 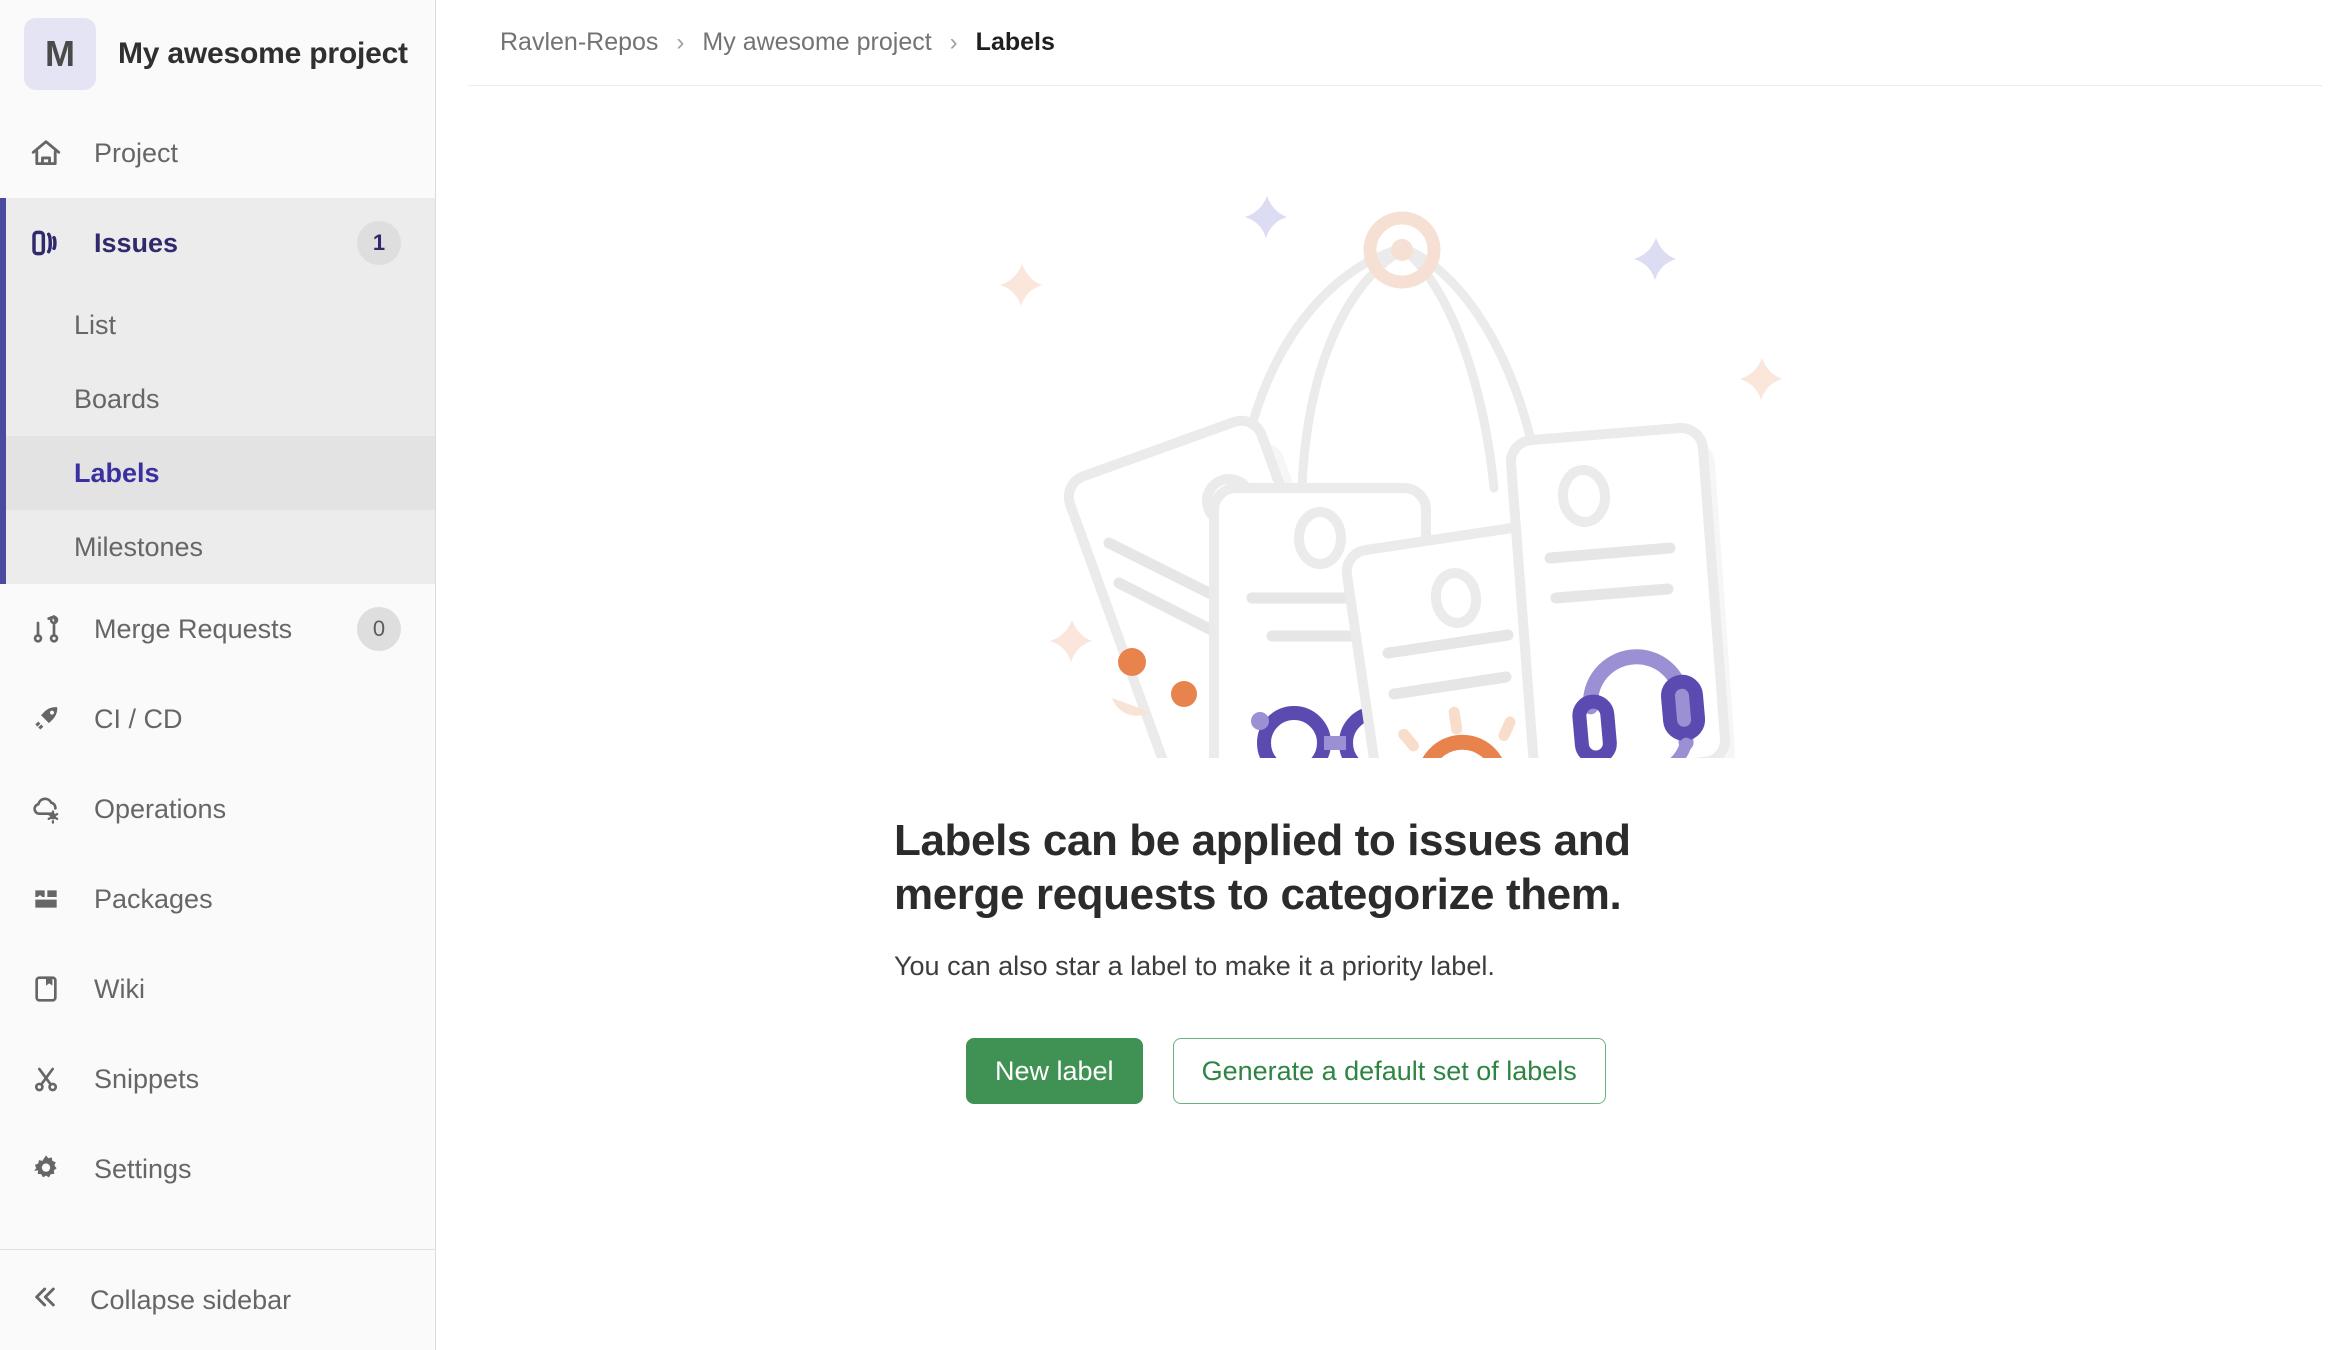 I want to click on subnav-item-label: List, so click(x=95, y=324).